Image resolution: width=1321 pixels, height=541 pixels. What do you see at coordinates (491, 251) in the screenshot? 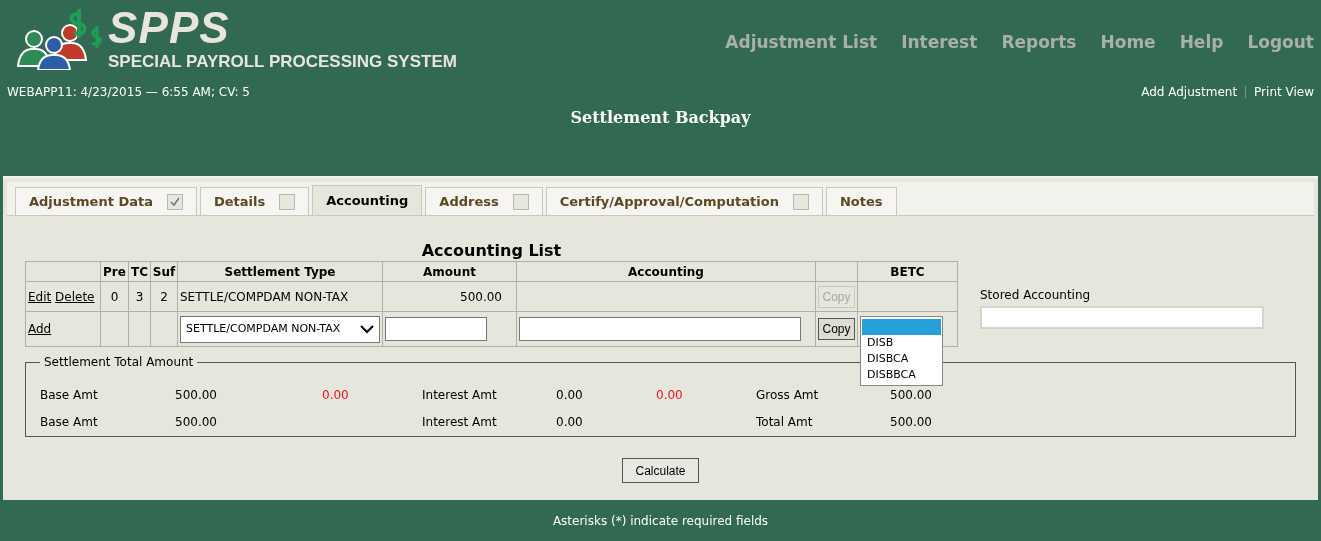
I see `table-title: Accounting List` at bounding box center [491, 251].